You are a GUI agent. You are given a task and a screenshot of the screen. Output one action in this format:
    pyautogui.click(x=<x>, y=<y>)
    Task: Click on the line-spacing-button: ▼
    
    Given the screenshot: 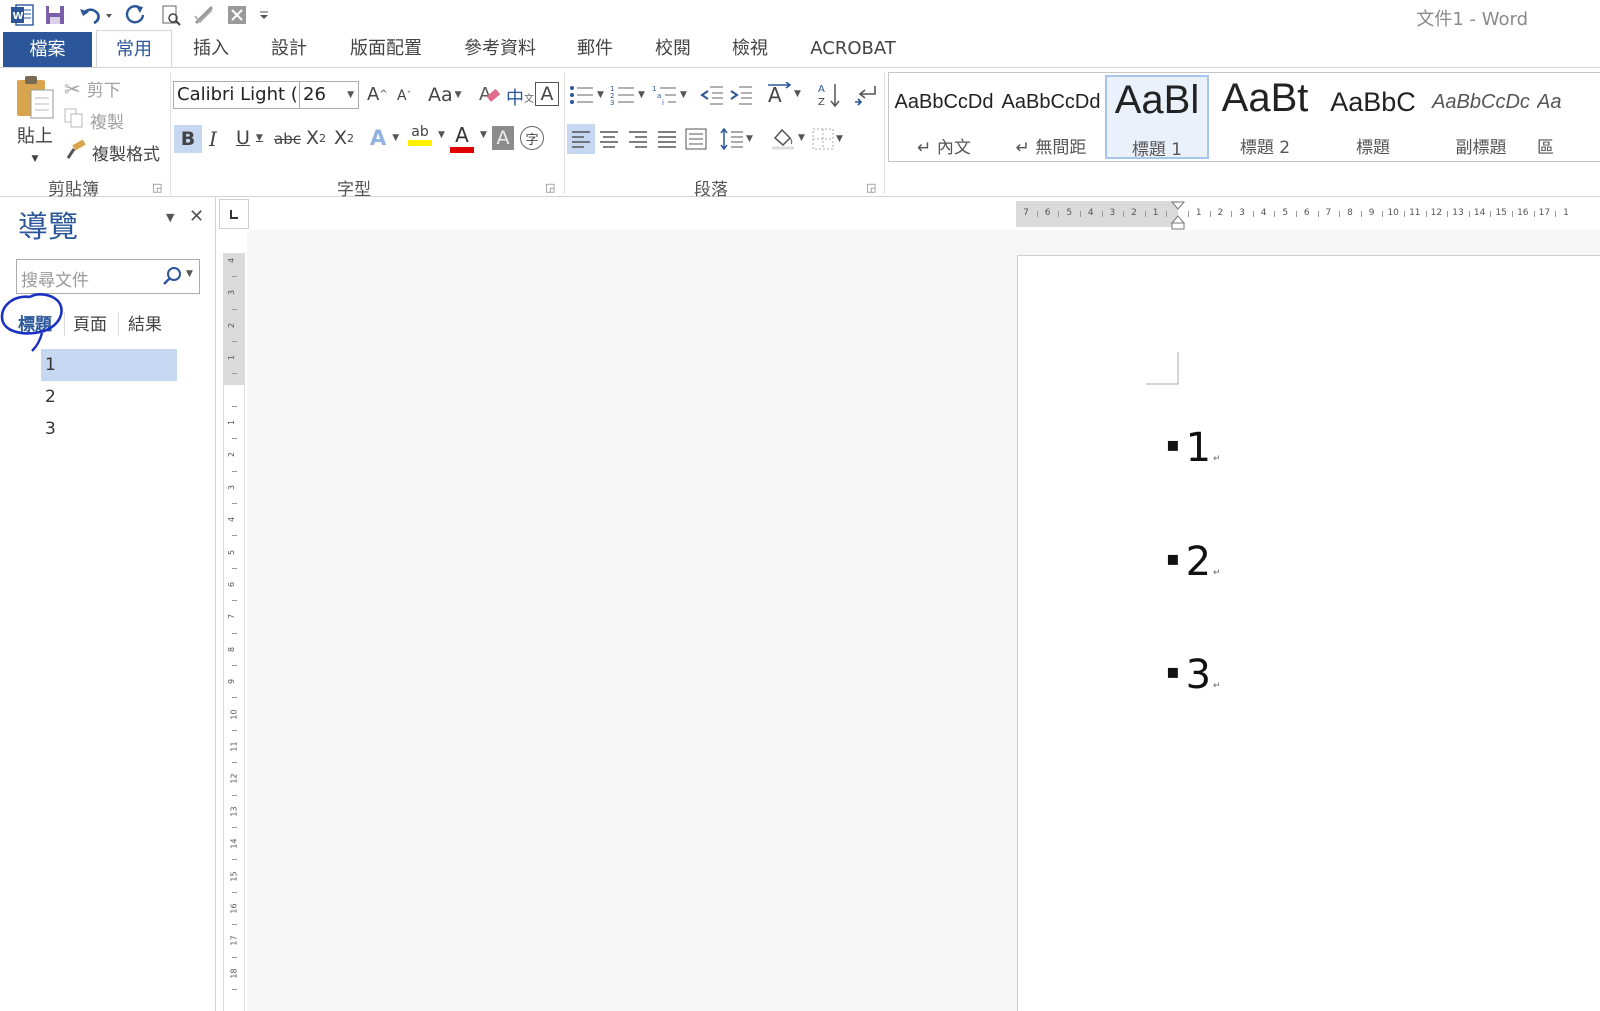 What is the action you would take?
    pyautogui.click(x=736, y=139)
    